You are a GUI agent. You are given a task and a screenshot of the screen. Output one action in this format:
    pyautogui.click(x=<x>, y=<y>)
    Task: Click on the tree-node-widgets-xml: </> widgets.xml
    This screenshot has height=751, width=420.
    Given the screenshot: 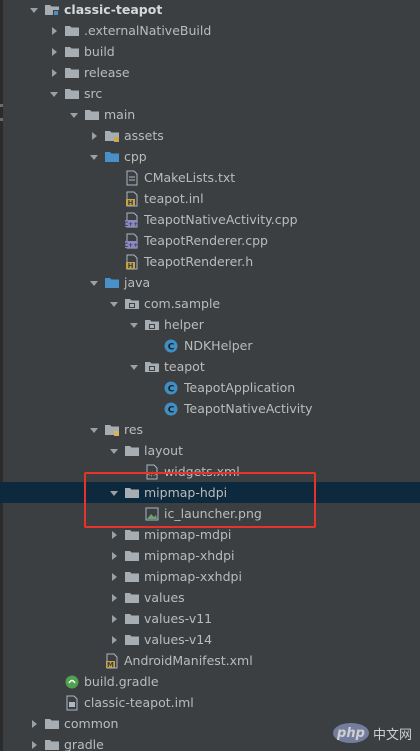 What is the action you would take?
    pyautogui.click(x=210, y=471)
    